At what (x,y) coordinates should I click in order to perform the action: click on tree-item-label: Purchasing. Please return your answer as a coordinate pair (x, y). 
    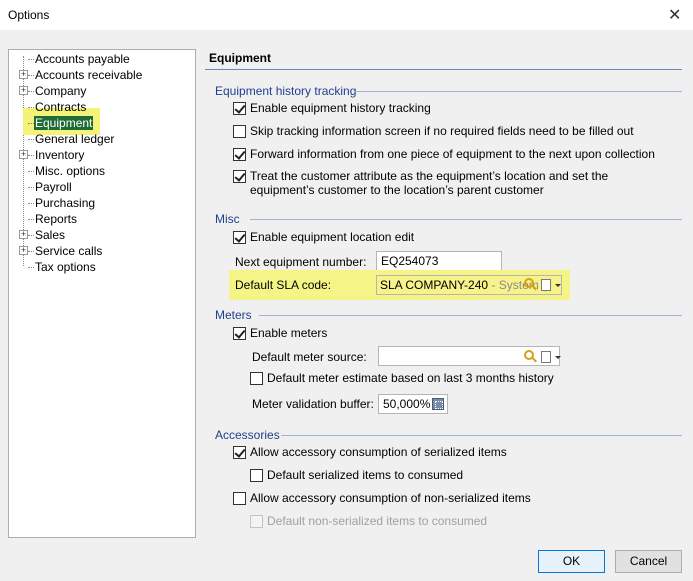
    Looking at the image, I should click on (65, 203).